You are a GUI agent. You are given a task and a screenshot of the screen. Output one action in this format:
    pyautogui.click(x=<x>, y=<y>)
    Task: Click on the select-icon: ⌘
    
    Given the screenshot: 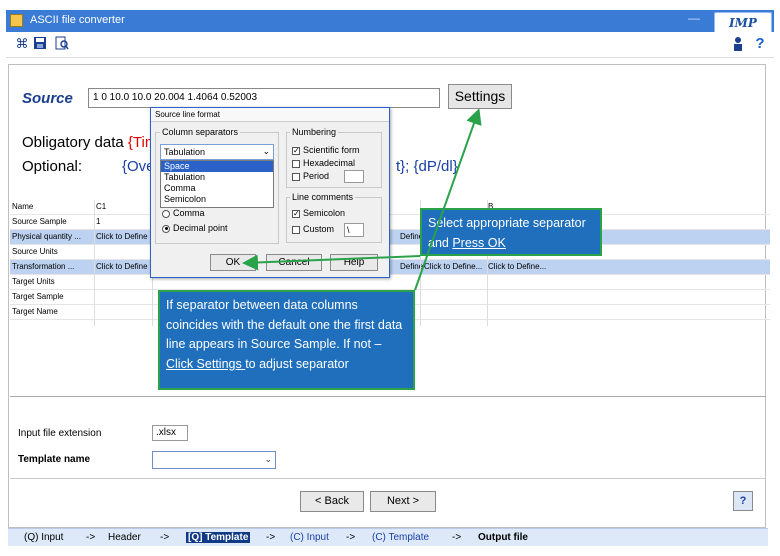 What is the action you would take?
    pyautogui.click(x=22, y=44)
    